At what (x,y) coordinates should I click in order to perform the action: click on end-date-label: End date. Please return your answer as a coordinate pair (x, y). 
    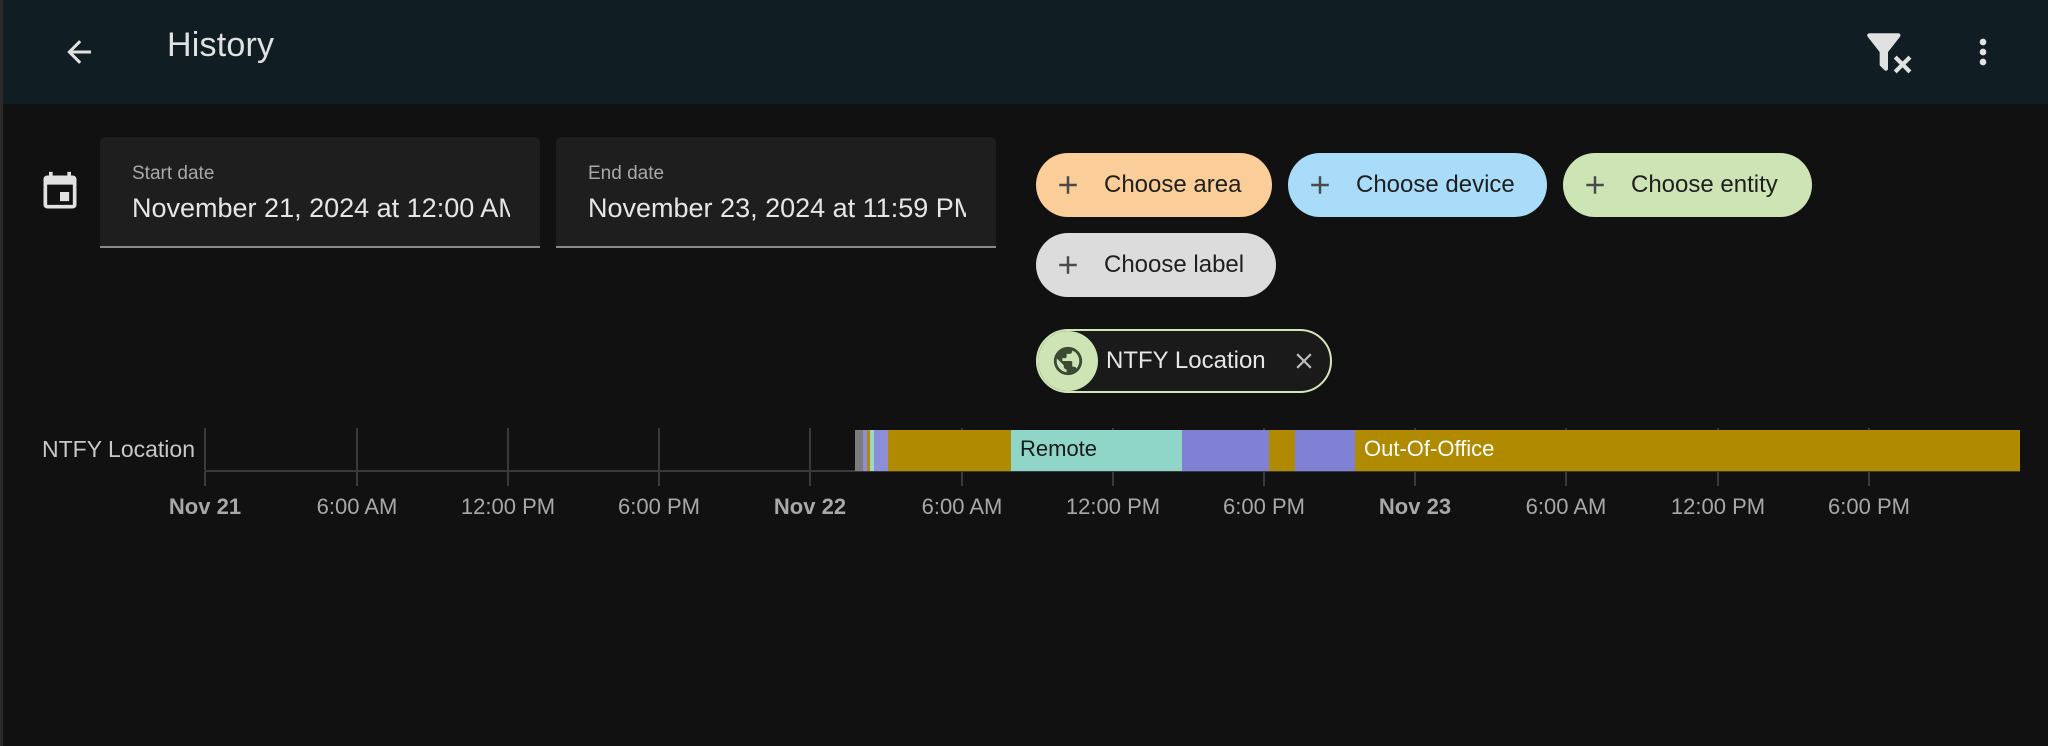
    Looking at the image, I should click on (626, 173).